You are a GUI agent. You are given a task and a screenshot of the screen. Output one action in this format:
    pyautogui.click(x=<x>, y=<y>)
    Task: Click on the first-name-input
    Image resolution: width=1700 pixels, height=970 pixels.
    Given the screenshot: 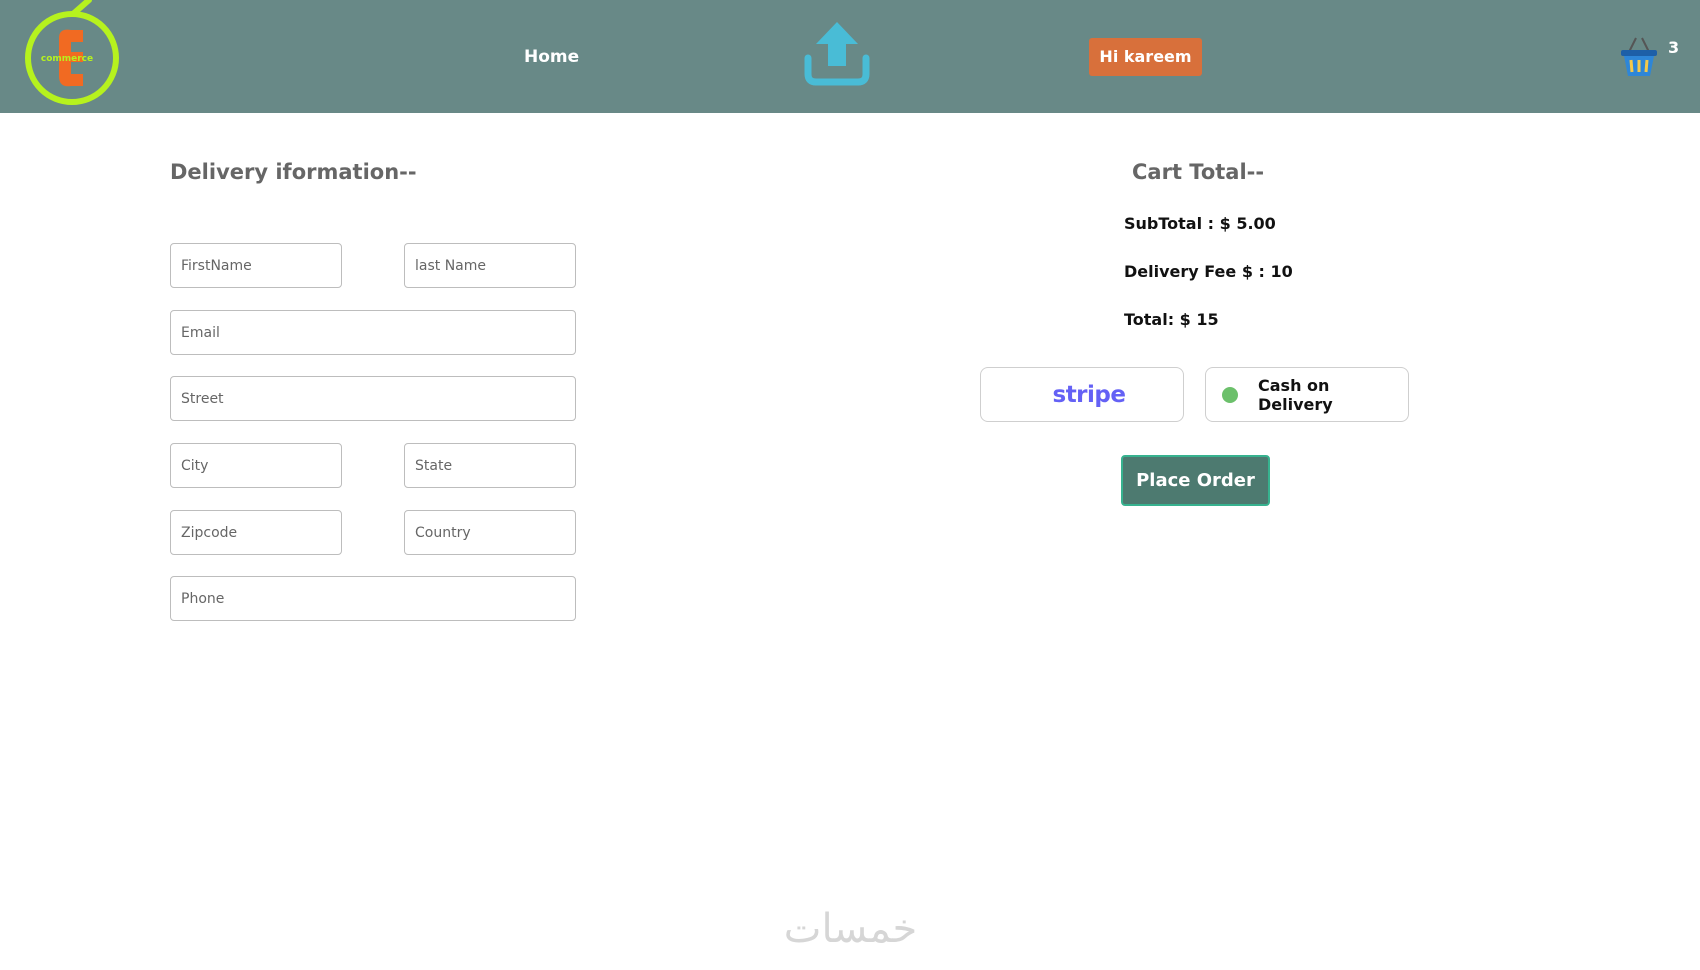 What is the action you would take?
    pyautogui.click(x=256, y=265)
    